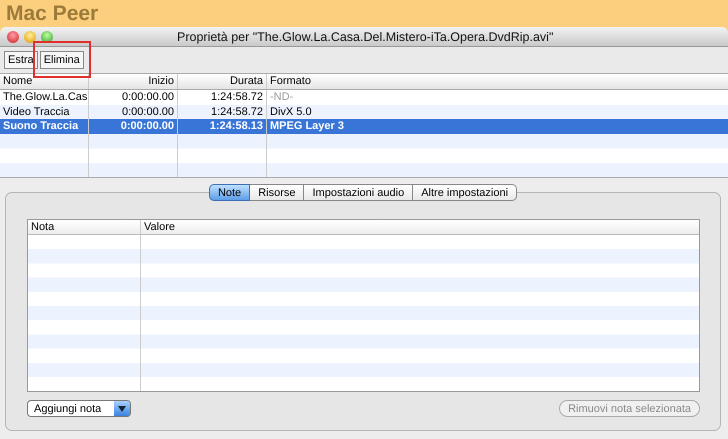  I want to click on table-cell-text: -ND-, so click(281, 97).